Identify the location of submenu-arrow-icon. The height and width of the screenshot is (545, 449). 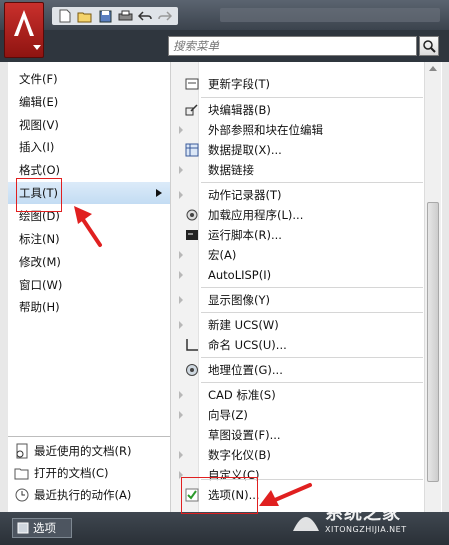
(159, 193).